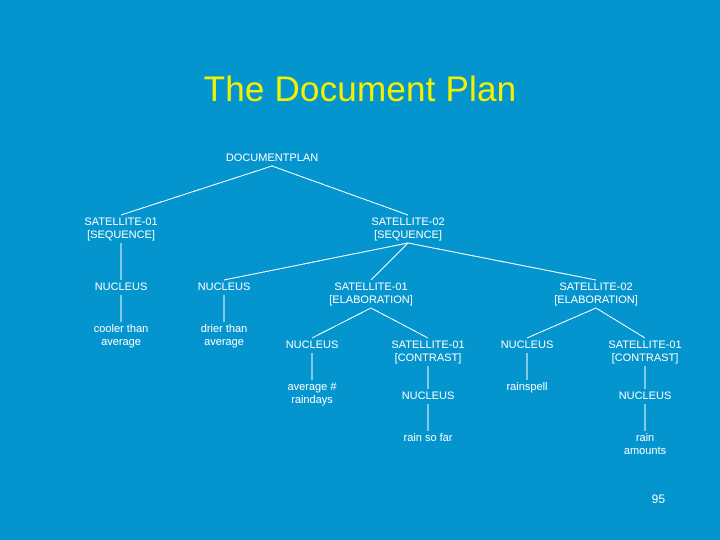 The height and width of the screenshot is (540, 720). I want to click on page-number: 95, so click(658, 499).